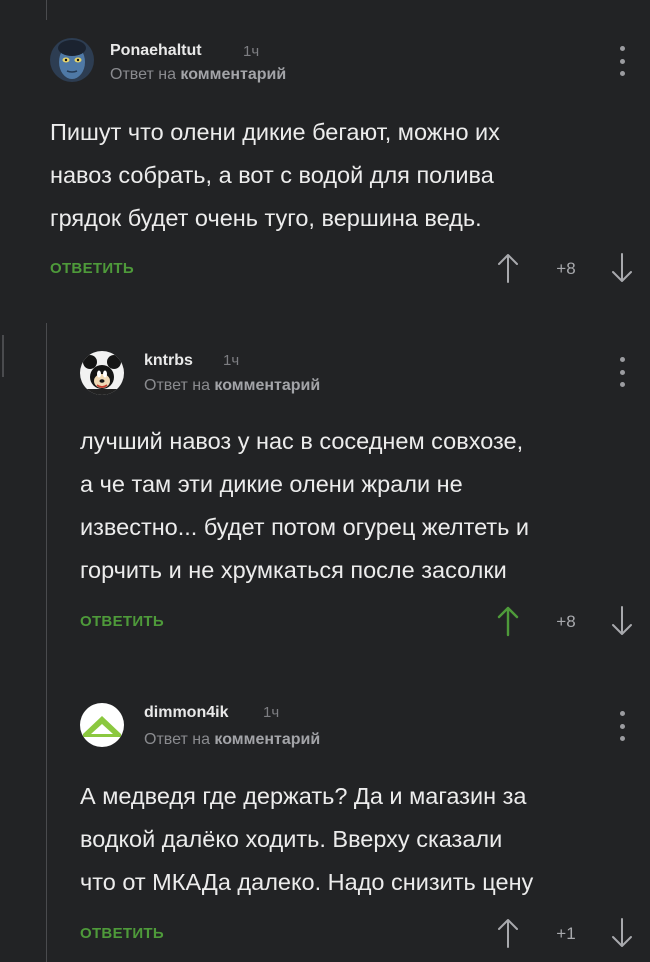 The height and width of the screenshot is (962, 650). Describe the element at coordinates (271, 484) in the screenshot. I see `comment-line: а че там эти дикие олени жрали не` at that location.